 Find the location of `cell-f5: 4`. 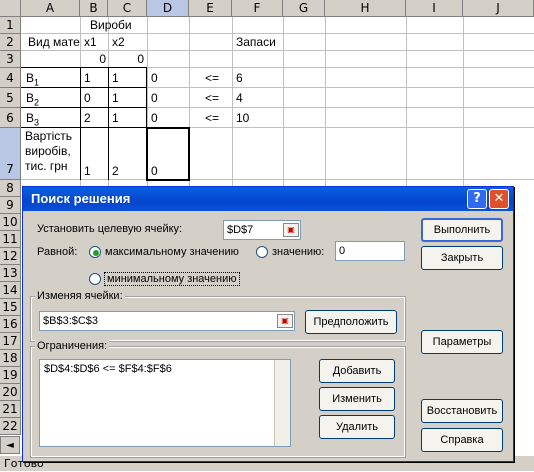

cell-f5: 4 is located at coordinates (258, 98).